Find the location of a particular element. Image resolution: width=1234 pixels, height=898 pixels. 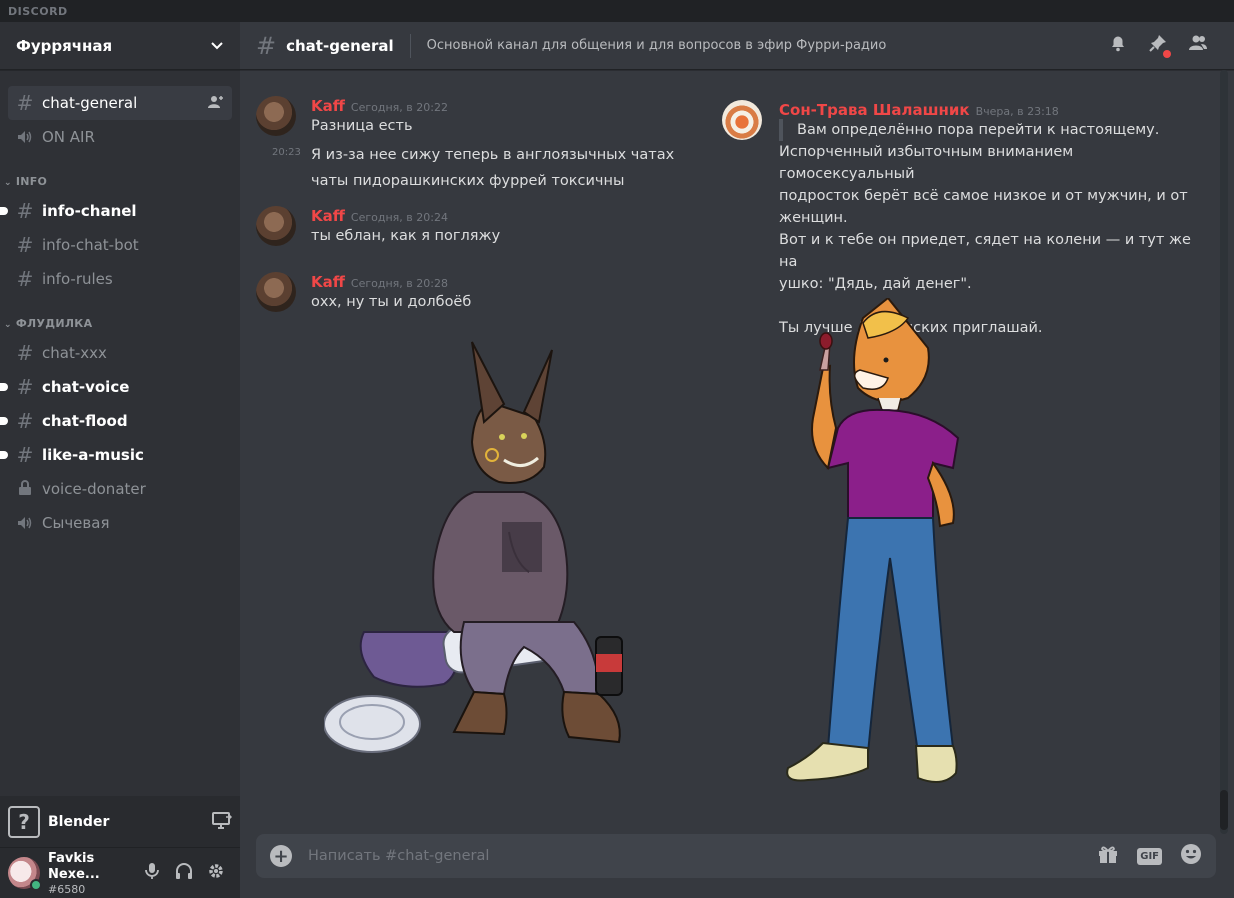

divider is located at coordinates (410, 45).